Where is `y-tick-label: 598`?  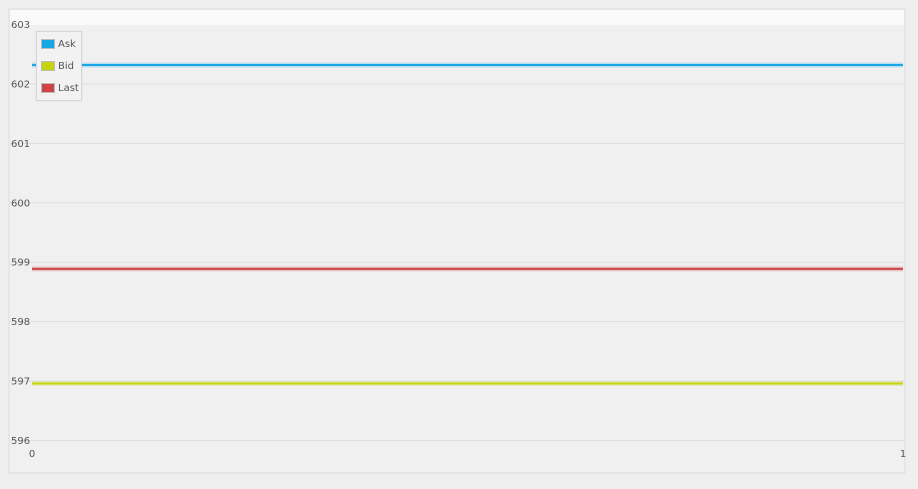 y-tick-label: 598 is located at coordinates (20, 322).